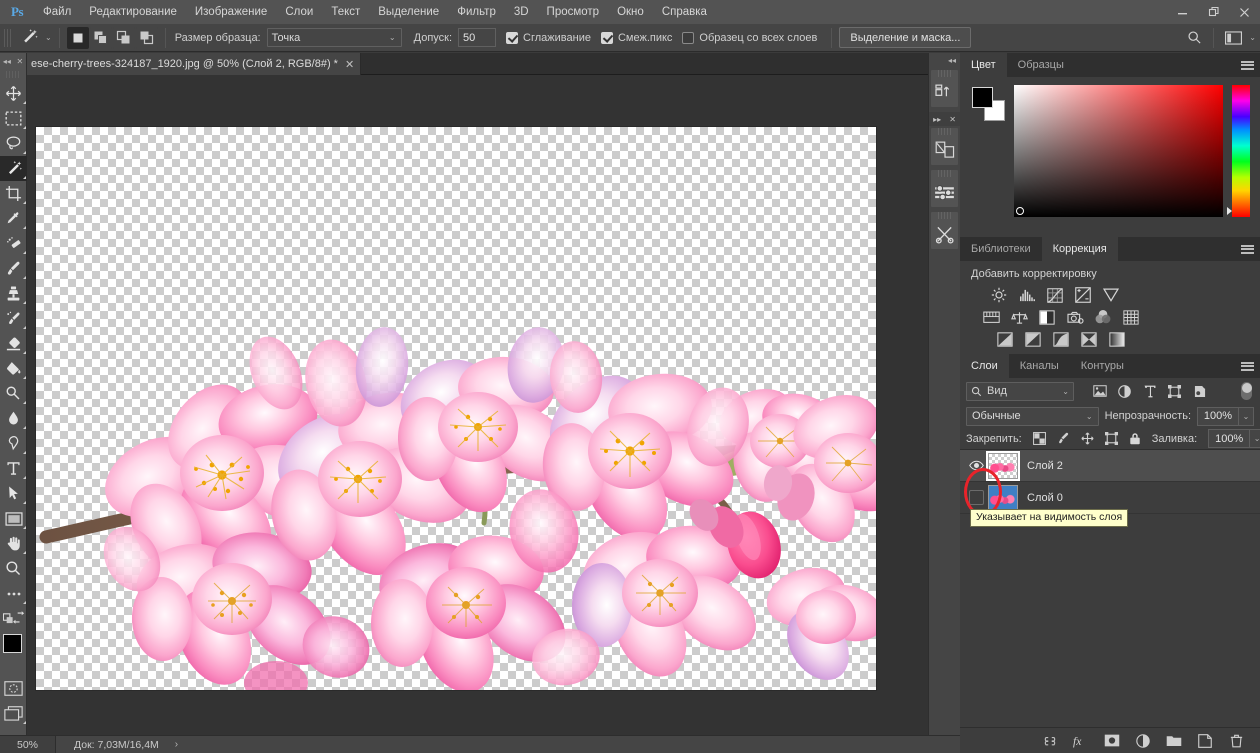 This screenshot has width=1260, height=753. I want to click on adjustments-panel-menu-icon, so click(1247, 249).